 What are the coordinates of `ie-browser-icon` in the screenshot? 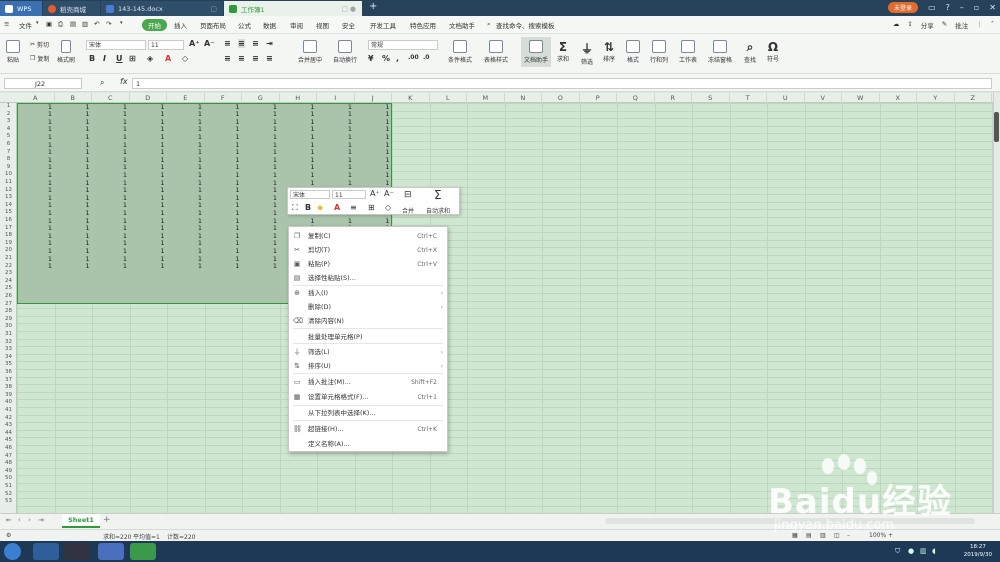 It's located at (46, 551).